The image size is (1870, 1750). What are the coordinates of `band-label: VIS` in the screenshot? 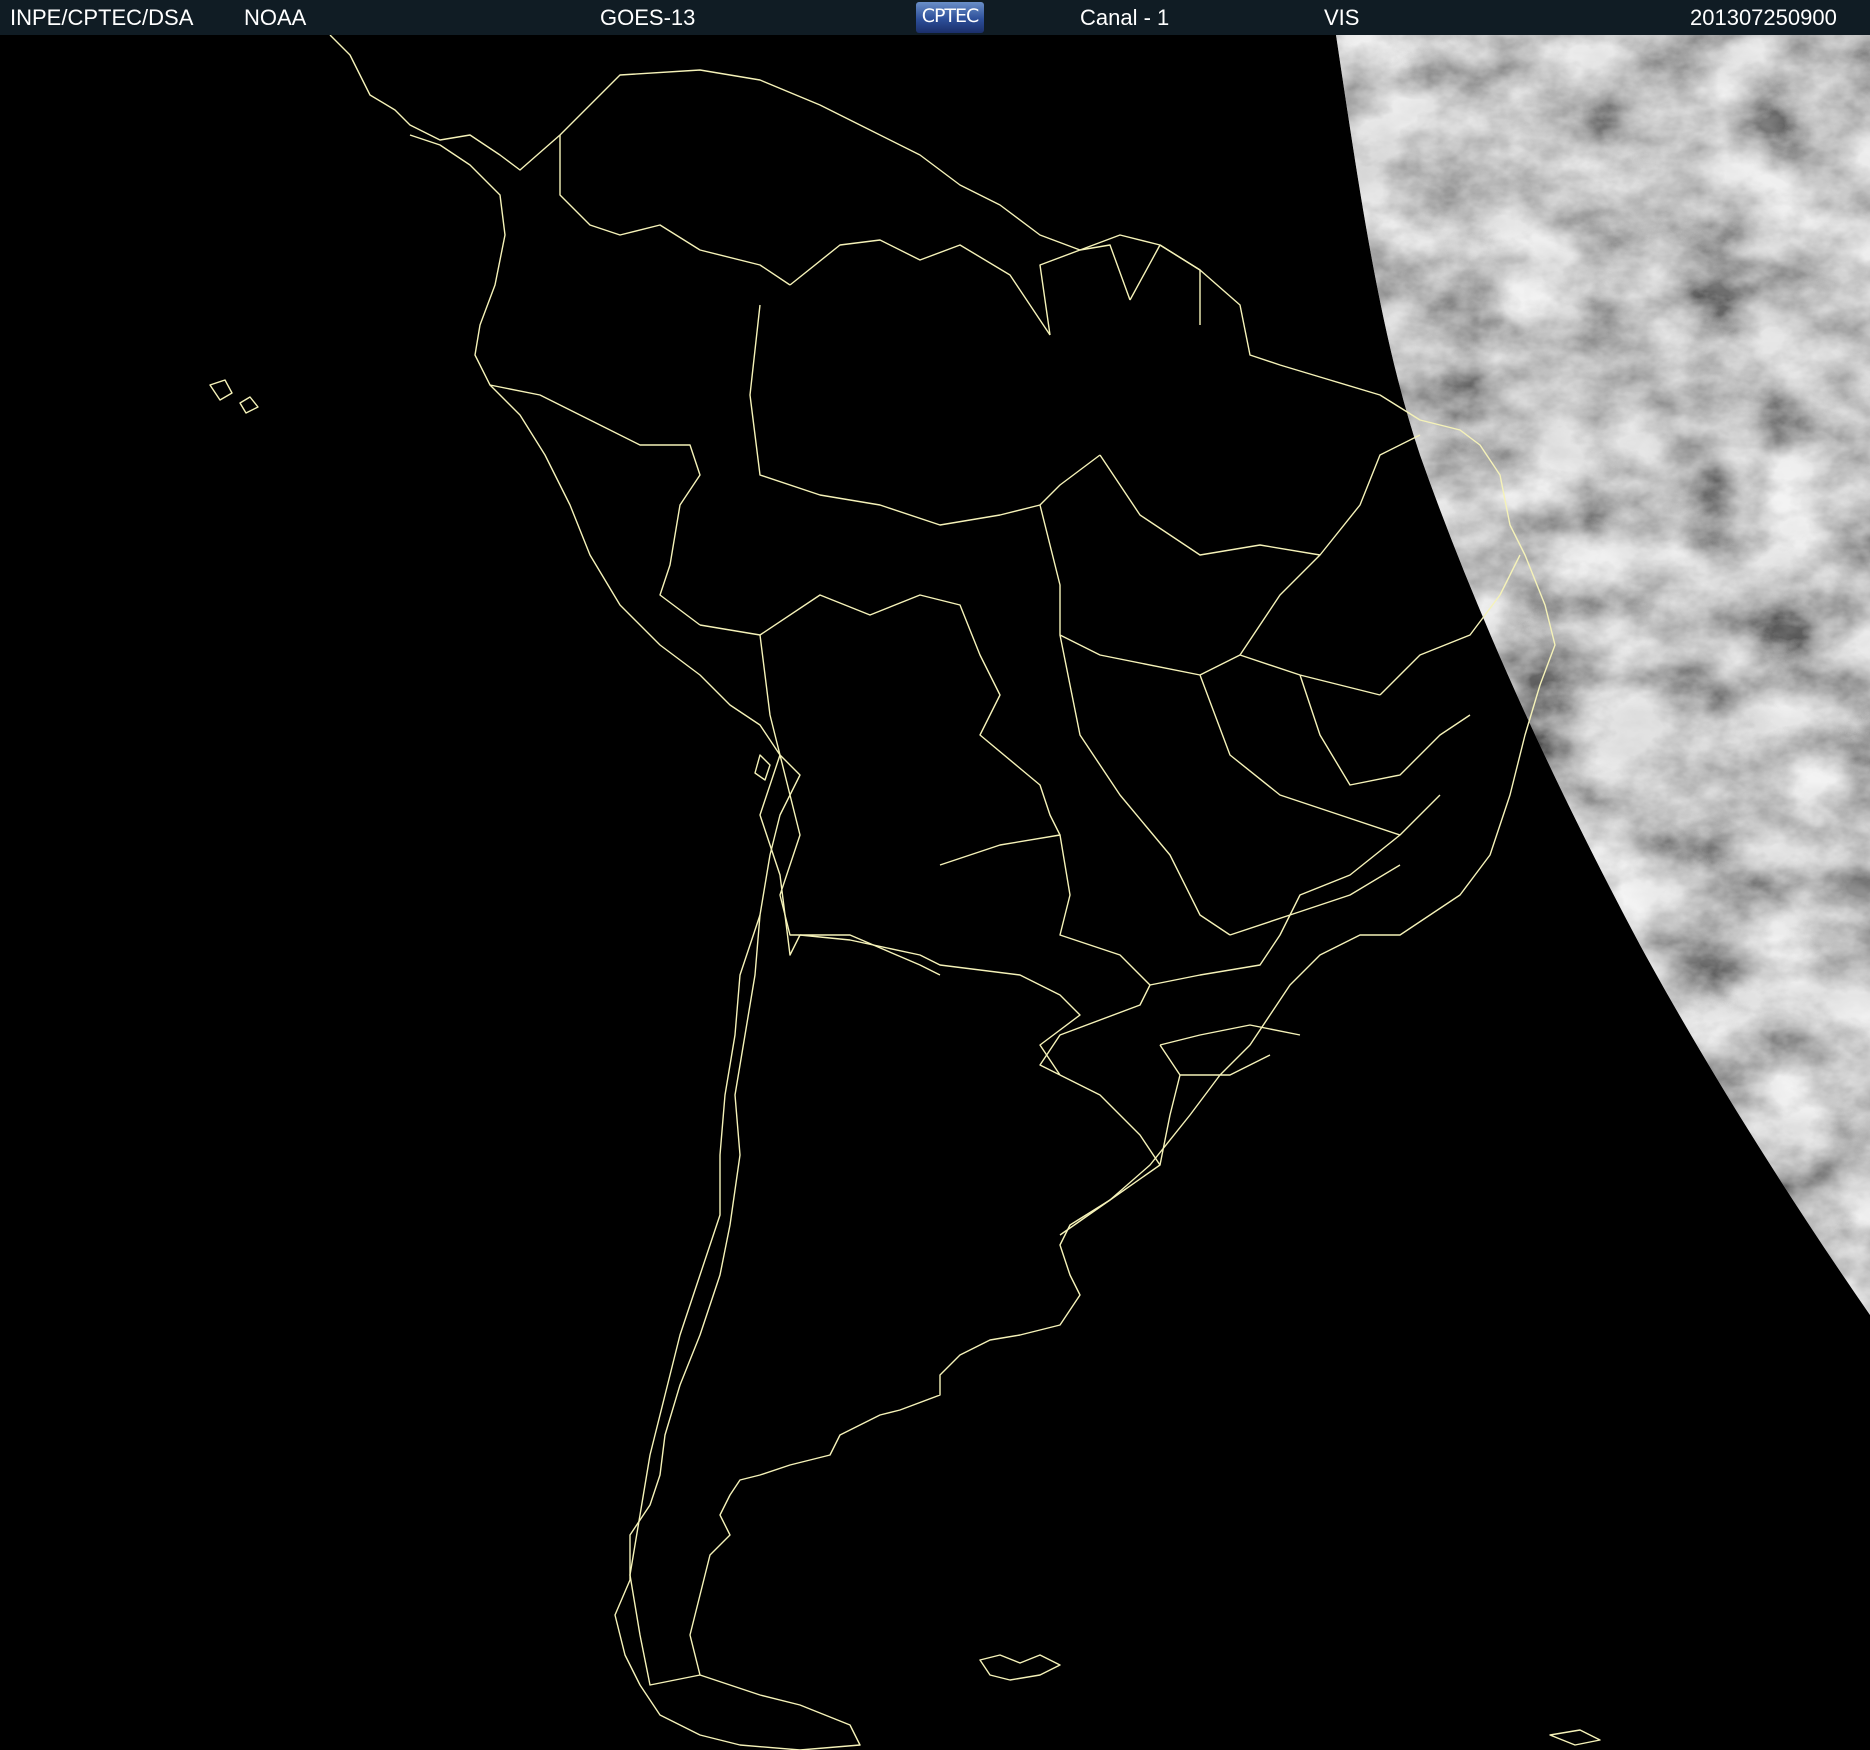 It's located at (1342, 17).